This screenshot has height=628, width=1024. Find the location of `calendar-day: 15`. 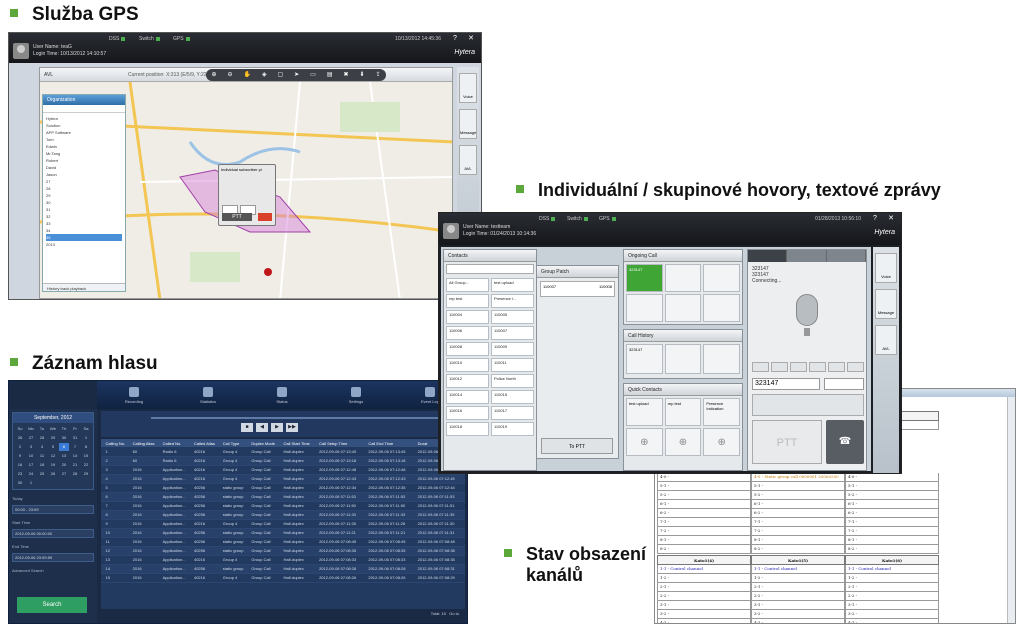

calendar-day: 15 is located at coordinates (86, 456).